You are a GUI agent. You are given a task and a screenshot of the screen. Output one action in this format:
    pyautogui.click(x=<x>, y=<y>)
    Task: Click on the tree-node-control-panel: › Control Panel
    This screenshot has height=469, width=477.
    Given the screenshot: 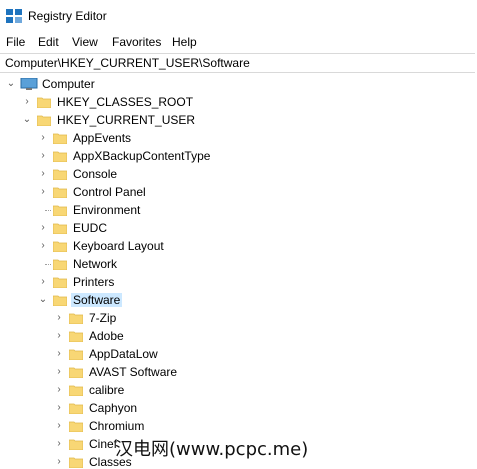 What is the action you would take?
    pyautogui.click(x=150, y=192)
    